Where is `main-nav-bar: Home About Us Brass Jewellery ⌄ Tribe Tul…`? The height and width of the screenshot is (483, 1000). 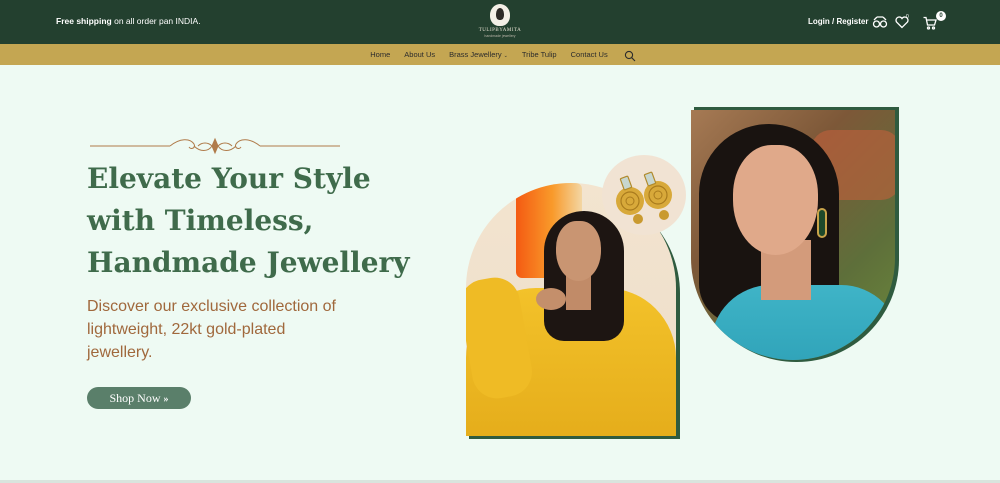
main-nav-bar: Home About Us Brass Jewellery ⌄ Tribe Tul… is located at coordinates (500, 54).